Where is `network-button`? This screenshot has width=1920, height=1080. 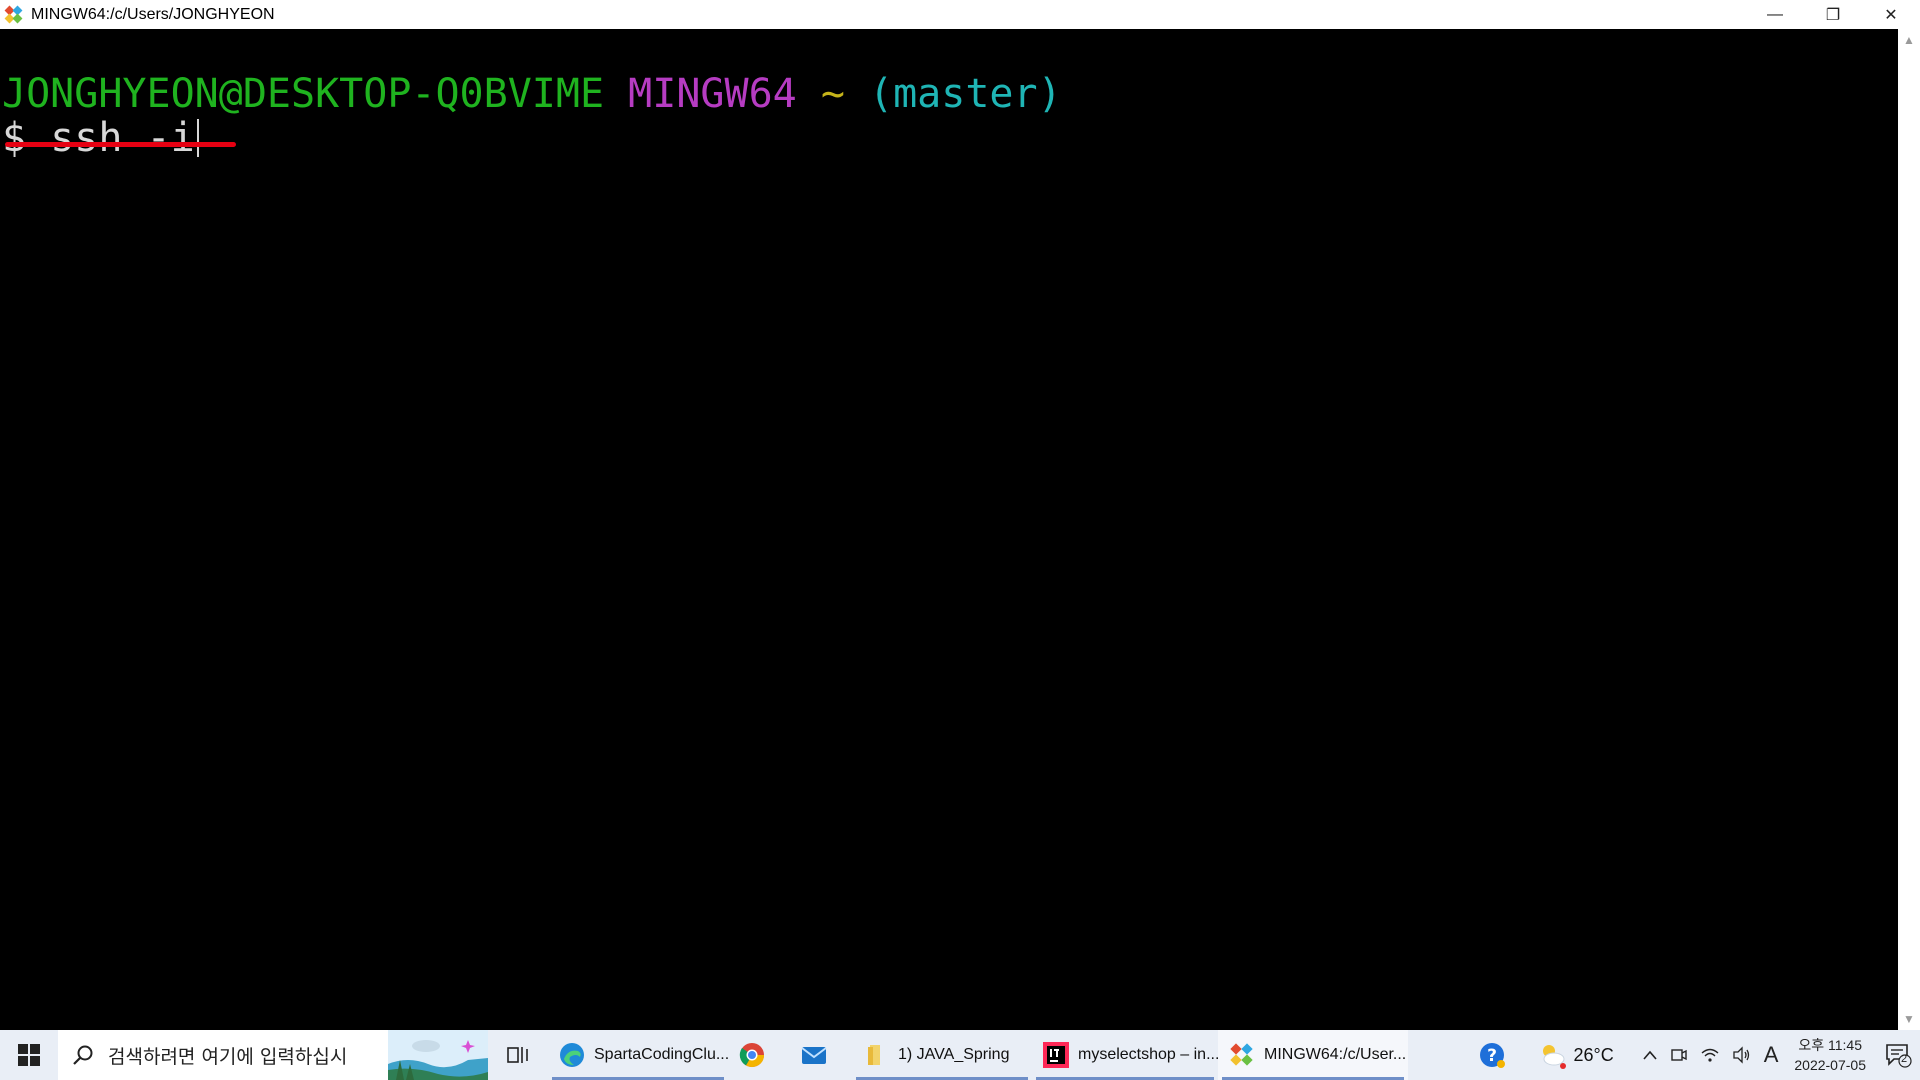 network-button is located at coordinates (1710, 1055).